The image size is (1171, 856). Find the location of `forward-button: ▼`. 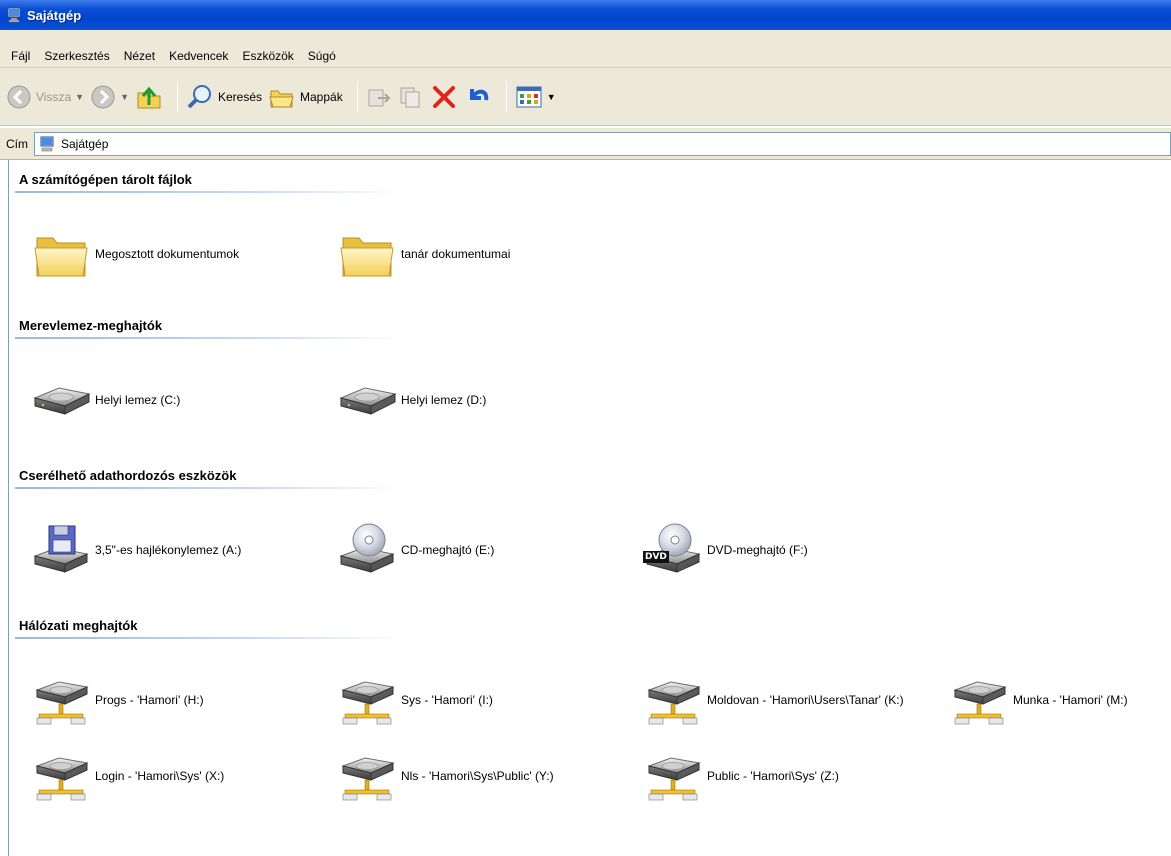

forward-button: ▼ is located at coordinates (109, 97).